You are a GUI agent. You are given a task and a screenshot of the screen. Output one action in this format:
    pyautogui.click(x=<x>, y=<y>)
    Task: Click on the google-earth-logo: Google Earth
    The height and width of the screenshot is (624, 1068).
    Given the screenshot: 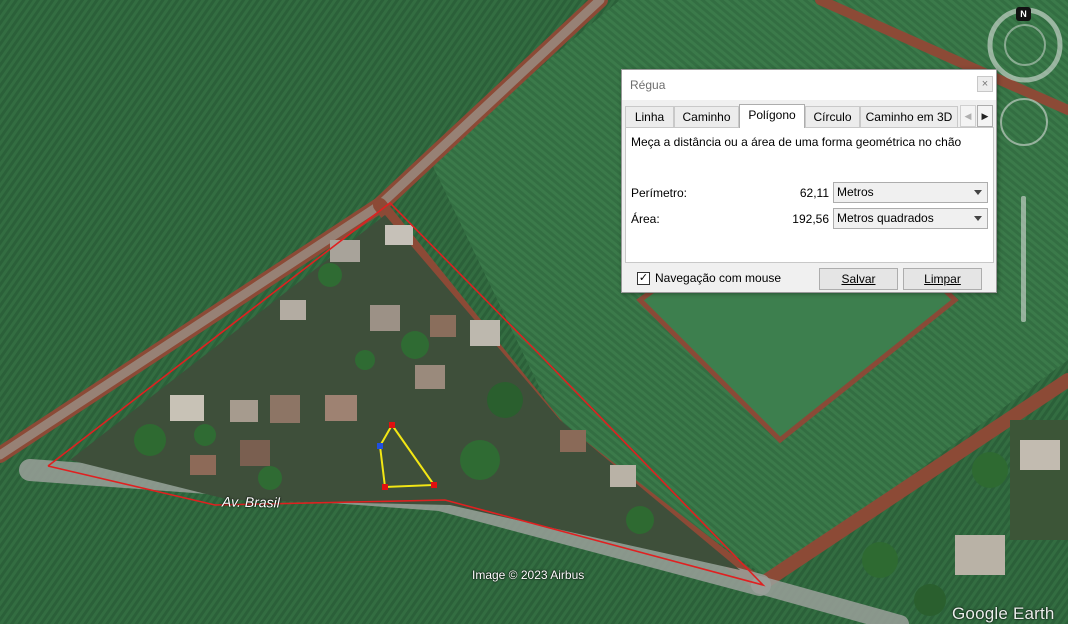 What is the action you would take?
    pyautogui.click(x=1003, y=613)
    